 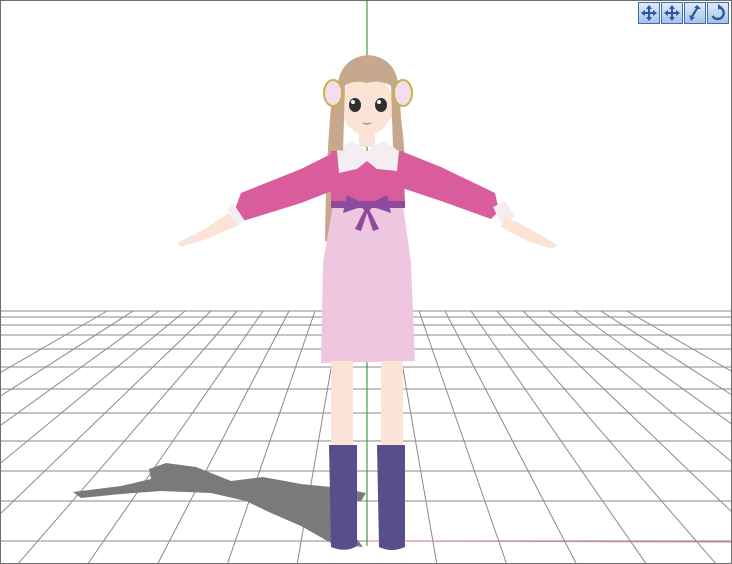 I want to click on rotate-arrows-icon, so click(x=649, y=13).